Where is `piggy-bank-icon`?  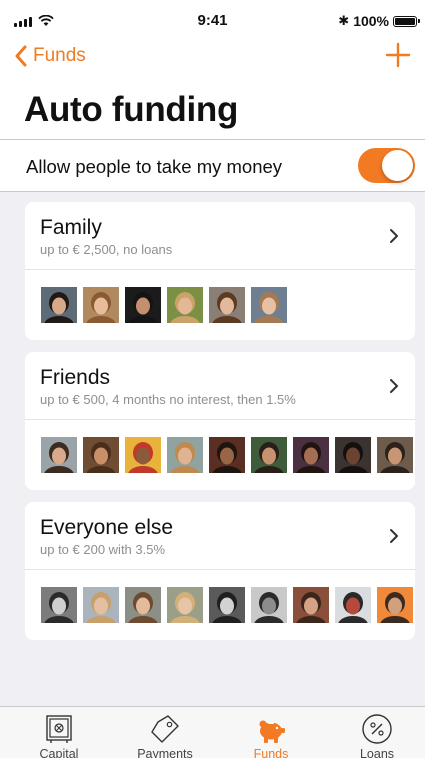 piggy-bank-icon is located at coordinates (272, 731).